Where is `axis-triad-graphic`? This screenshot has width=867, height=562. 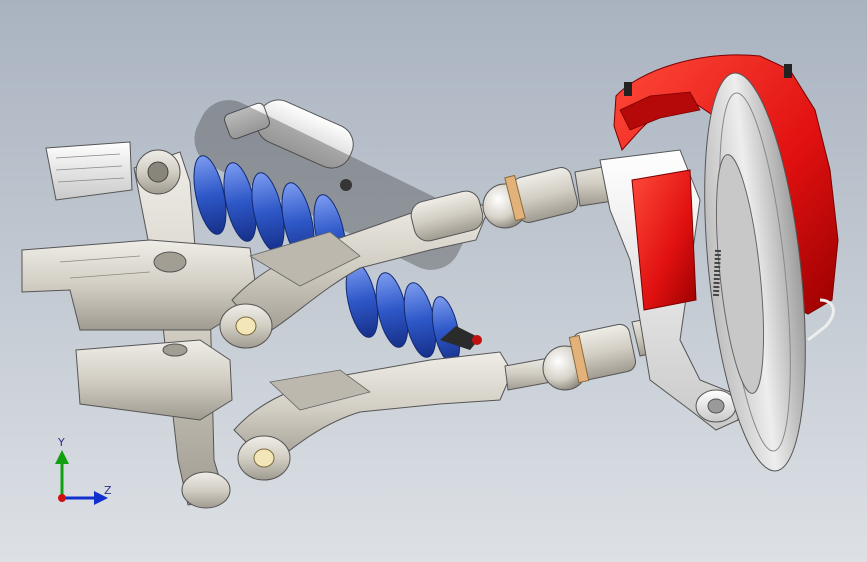
axis-triad-graphic is located at coordinates (81, 477).